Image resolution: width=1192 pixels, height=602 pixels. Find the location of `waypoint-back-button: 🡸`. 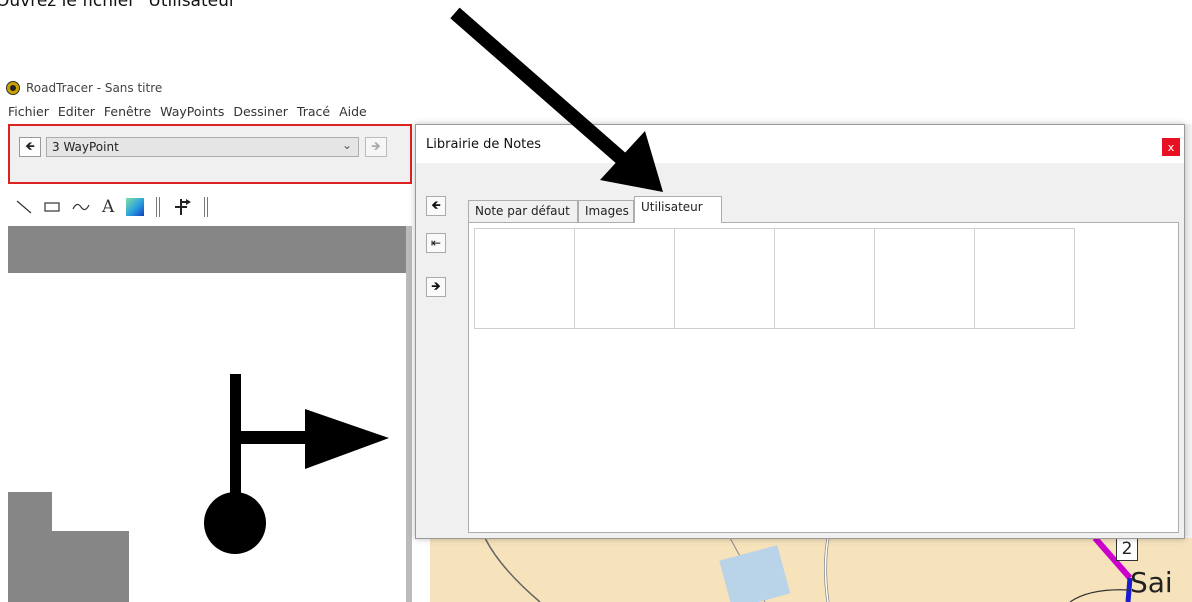

waypoint-back-button: 🡸 is located at coordinates (30, 147).